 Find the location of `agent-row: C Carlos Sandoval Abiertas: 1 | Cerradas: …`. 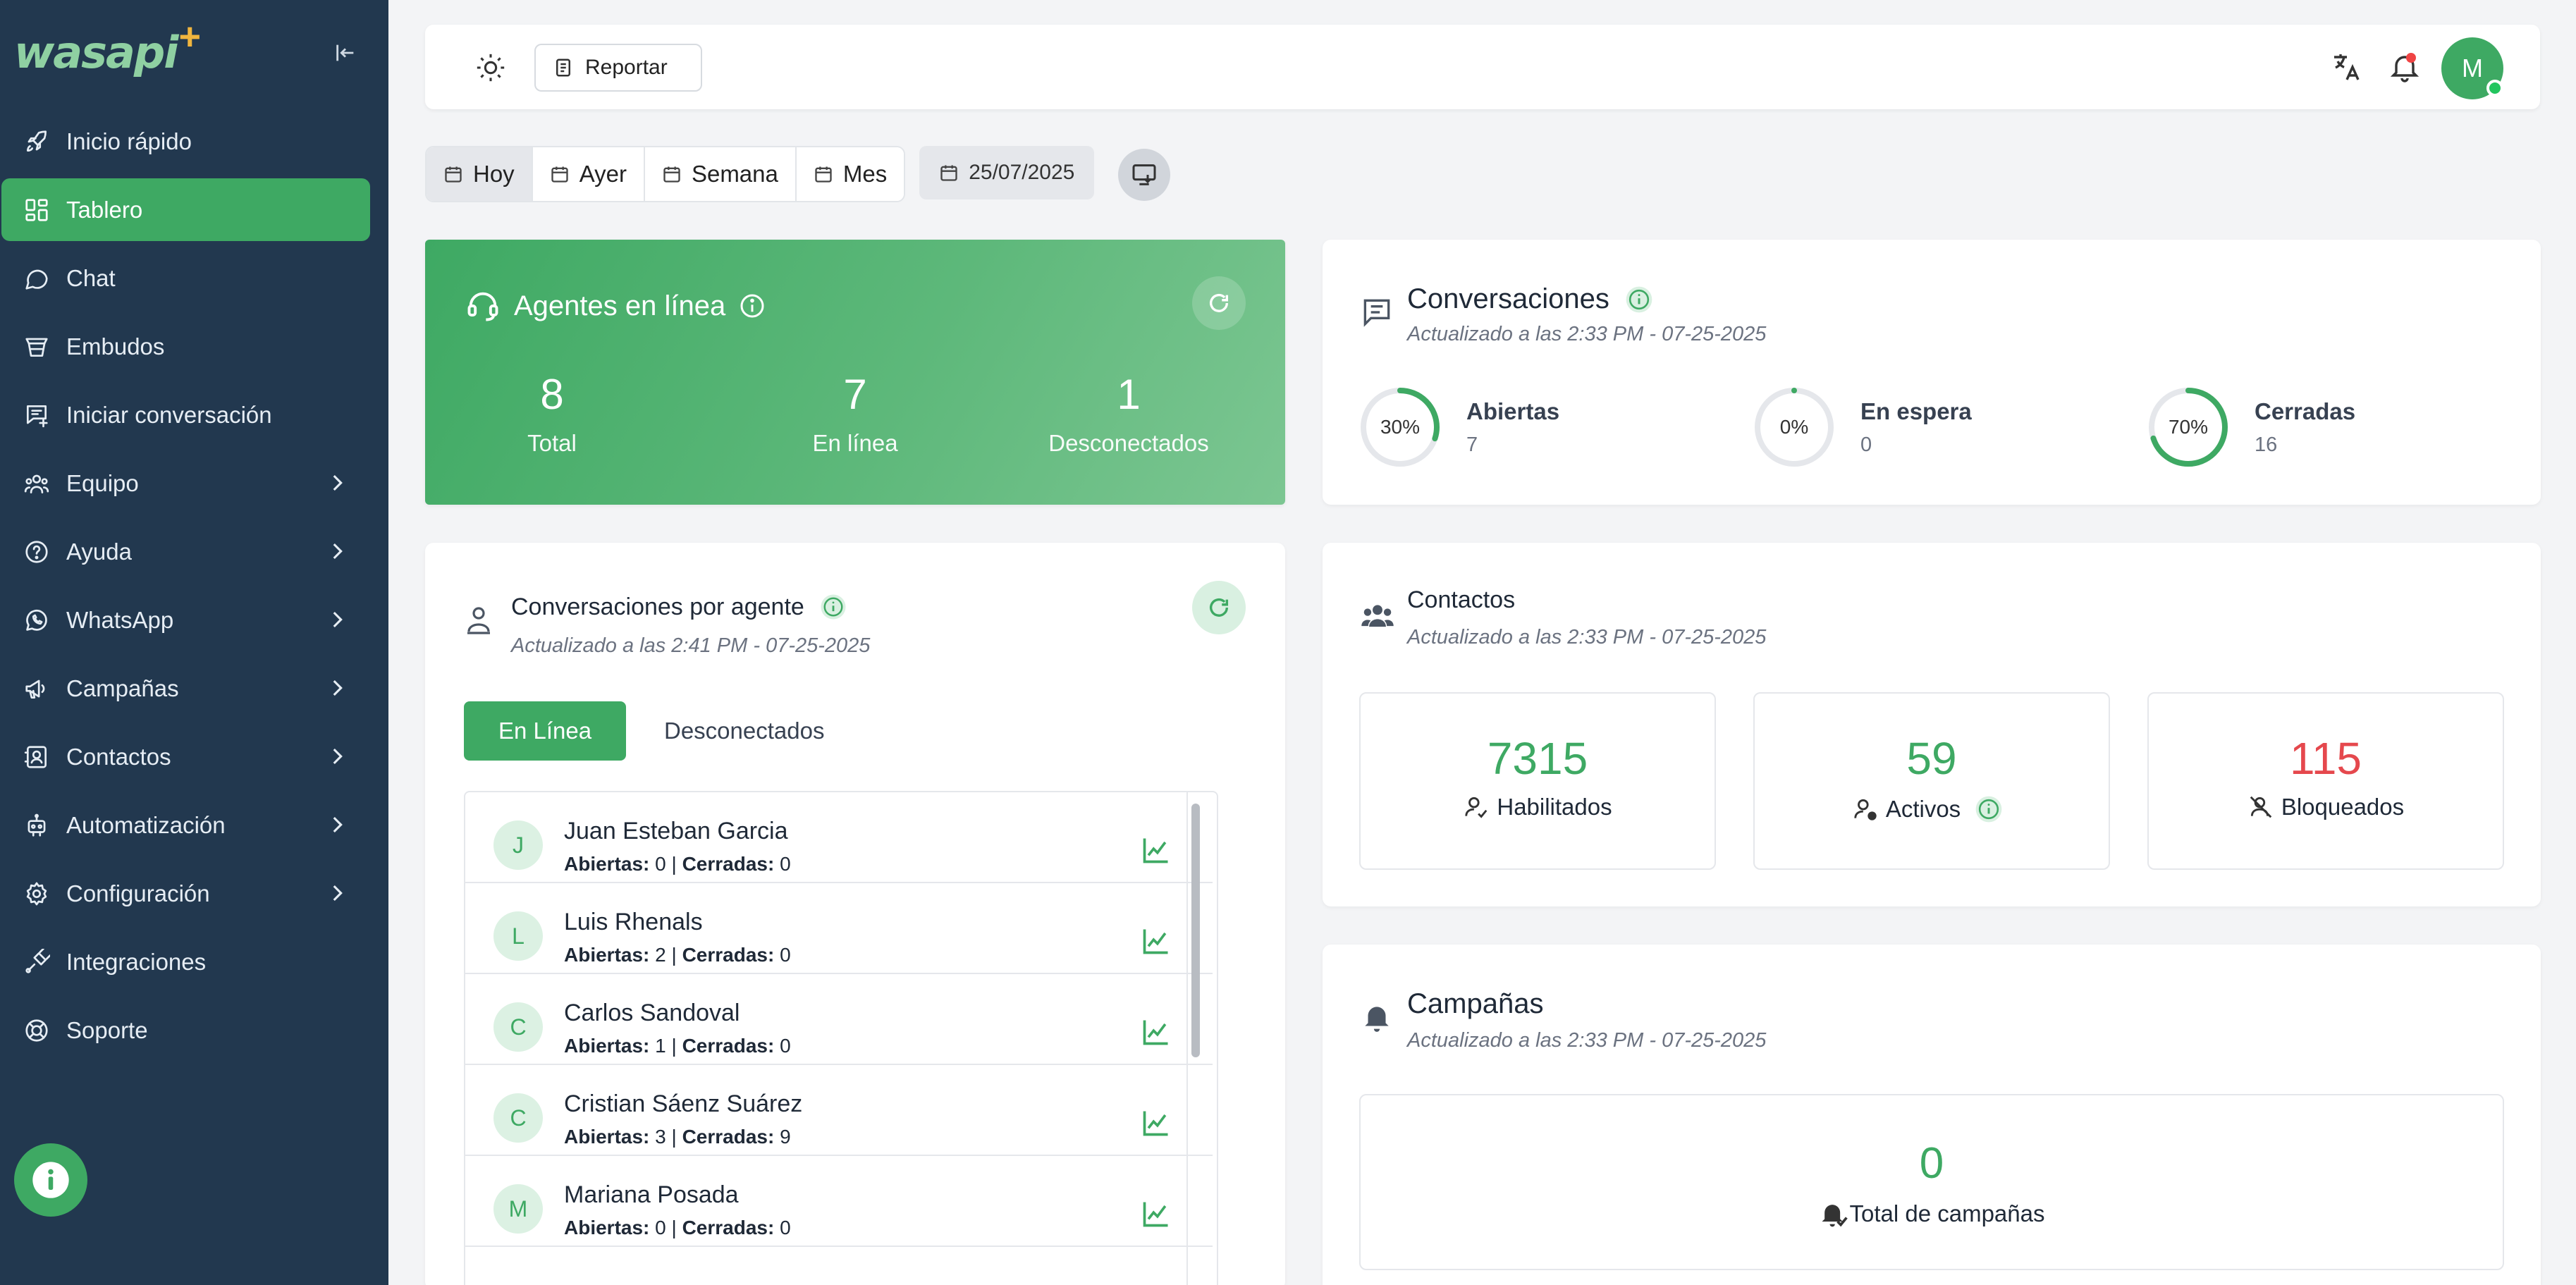

agent-row: C Carlos Sandoval Abiertas: 1 | Cerradas: … is located at coordinates (839, 1019).